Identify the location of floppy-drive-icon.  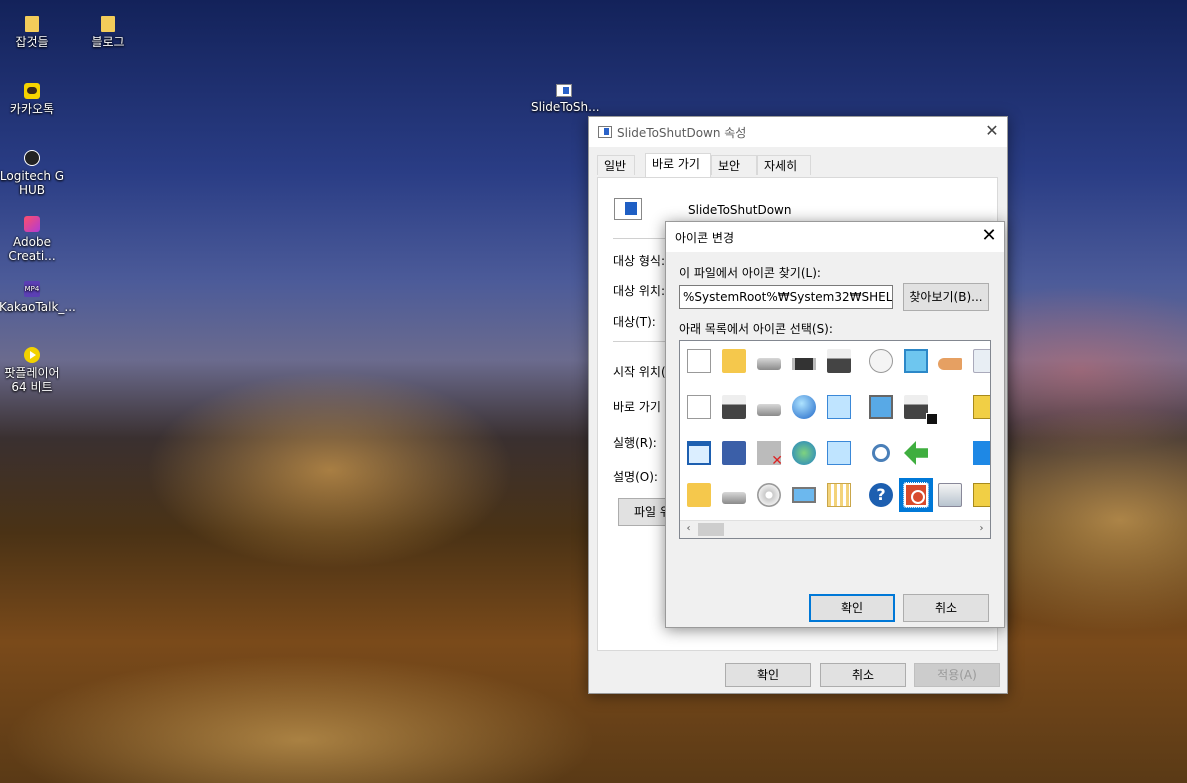
(734, 453).